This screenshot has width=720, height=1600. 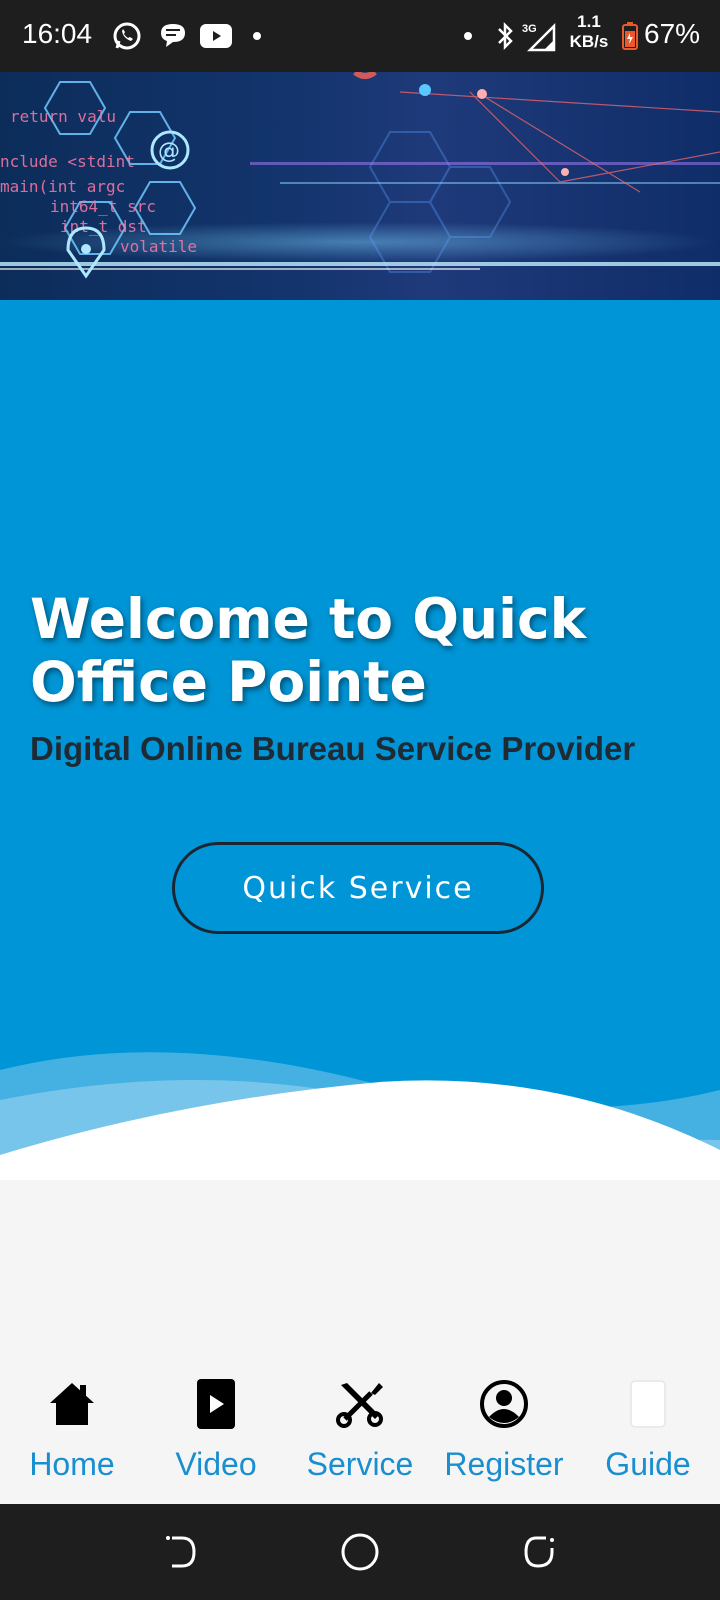 I want to click on svg-text: volatile, so click(x=158, y=246).